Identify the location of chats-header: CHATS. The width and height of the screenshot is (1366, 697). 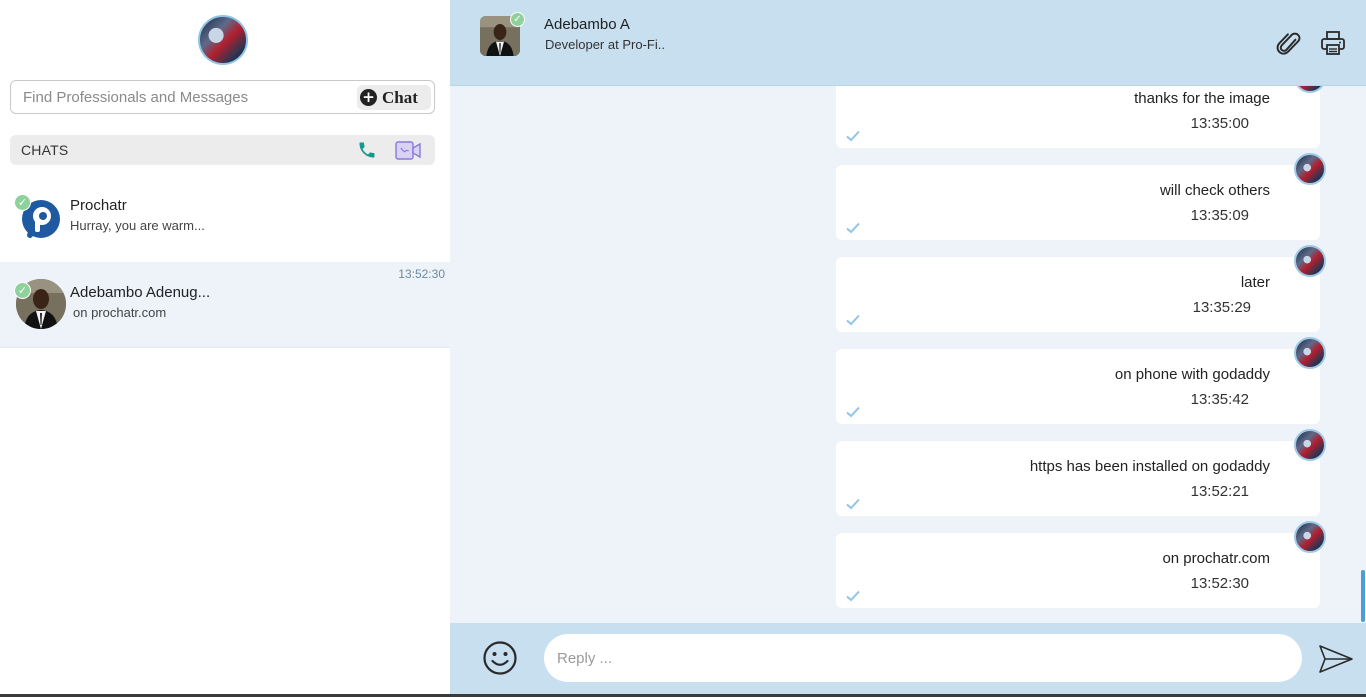
(222, 150).